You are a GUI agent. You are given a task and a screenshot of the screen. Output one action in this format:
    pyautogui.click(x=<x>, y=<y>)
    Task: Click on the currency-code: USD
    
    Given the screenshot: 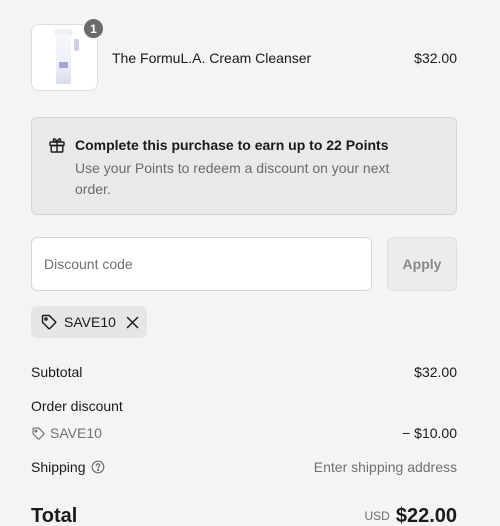 What is the action you would take?
    pyautogui.click(x=377, y=516)
    